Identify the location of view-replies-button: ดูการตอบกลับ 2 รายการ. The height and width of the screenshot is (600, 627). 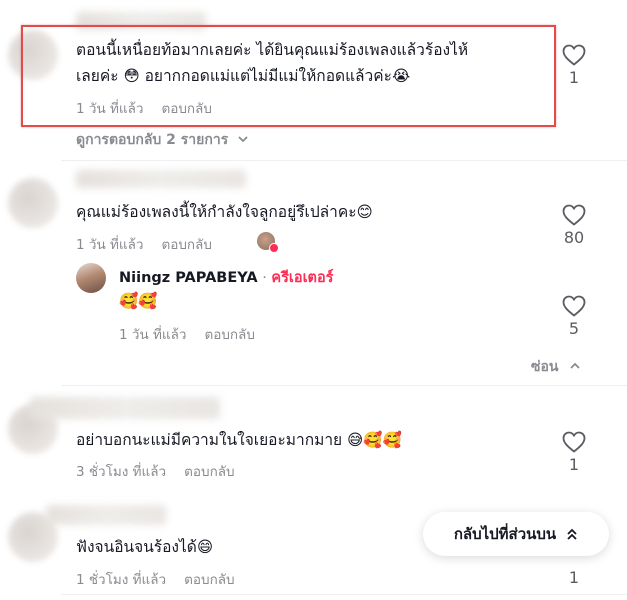
(162, 140).